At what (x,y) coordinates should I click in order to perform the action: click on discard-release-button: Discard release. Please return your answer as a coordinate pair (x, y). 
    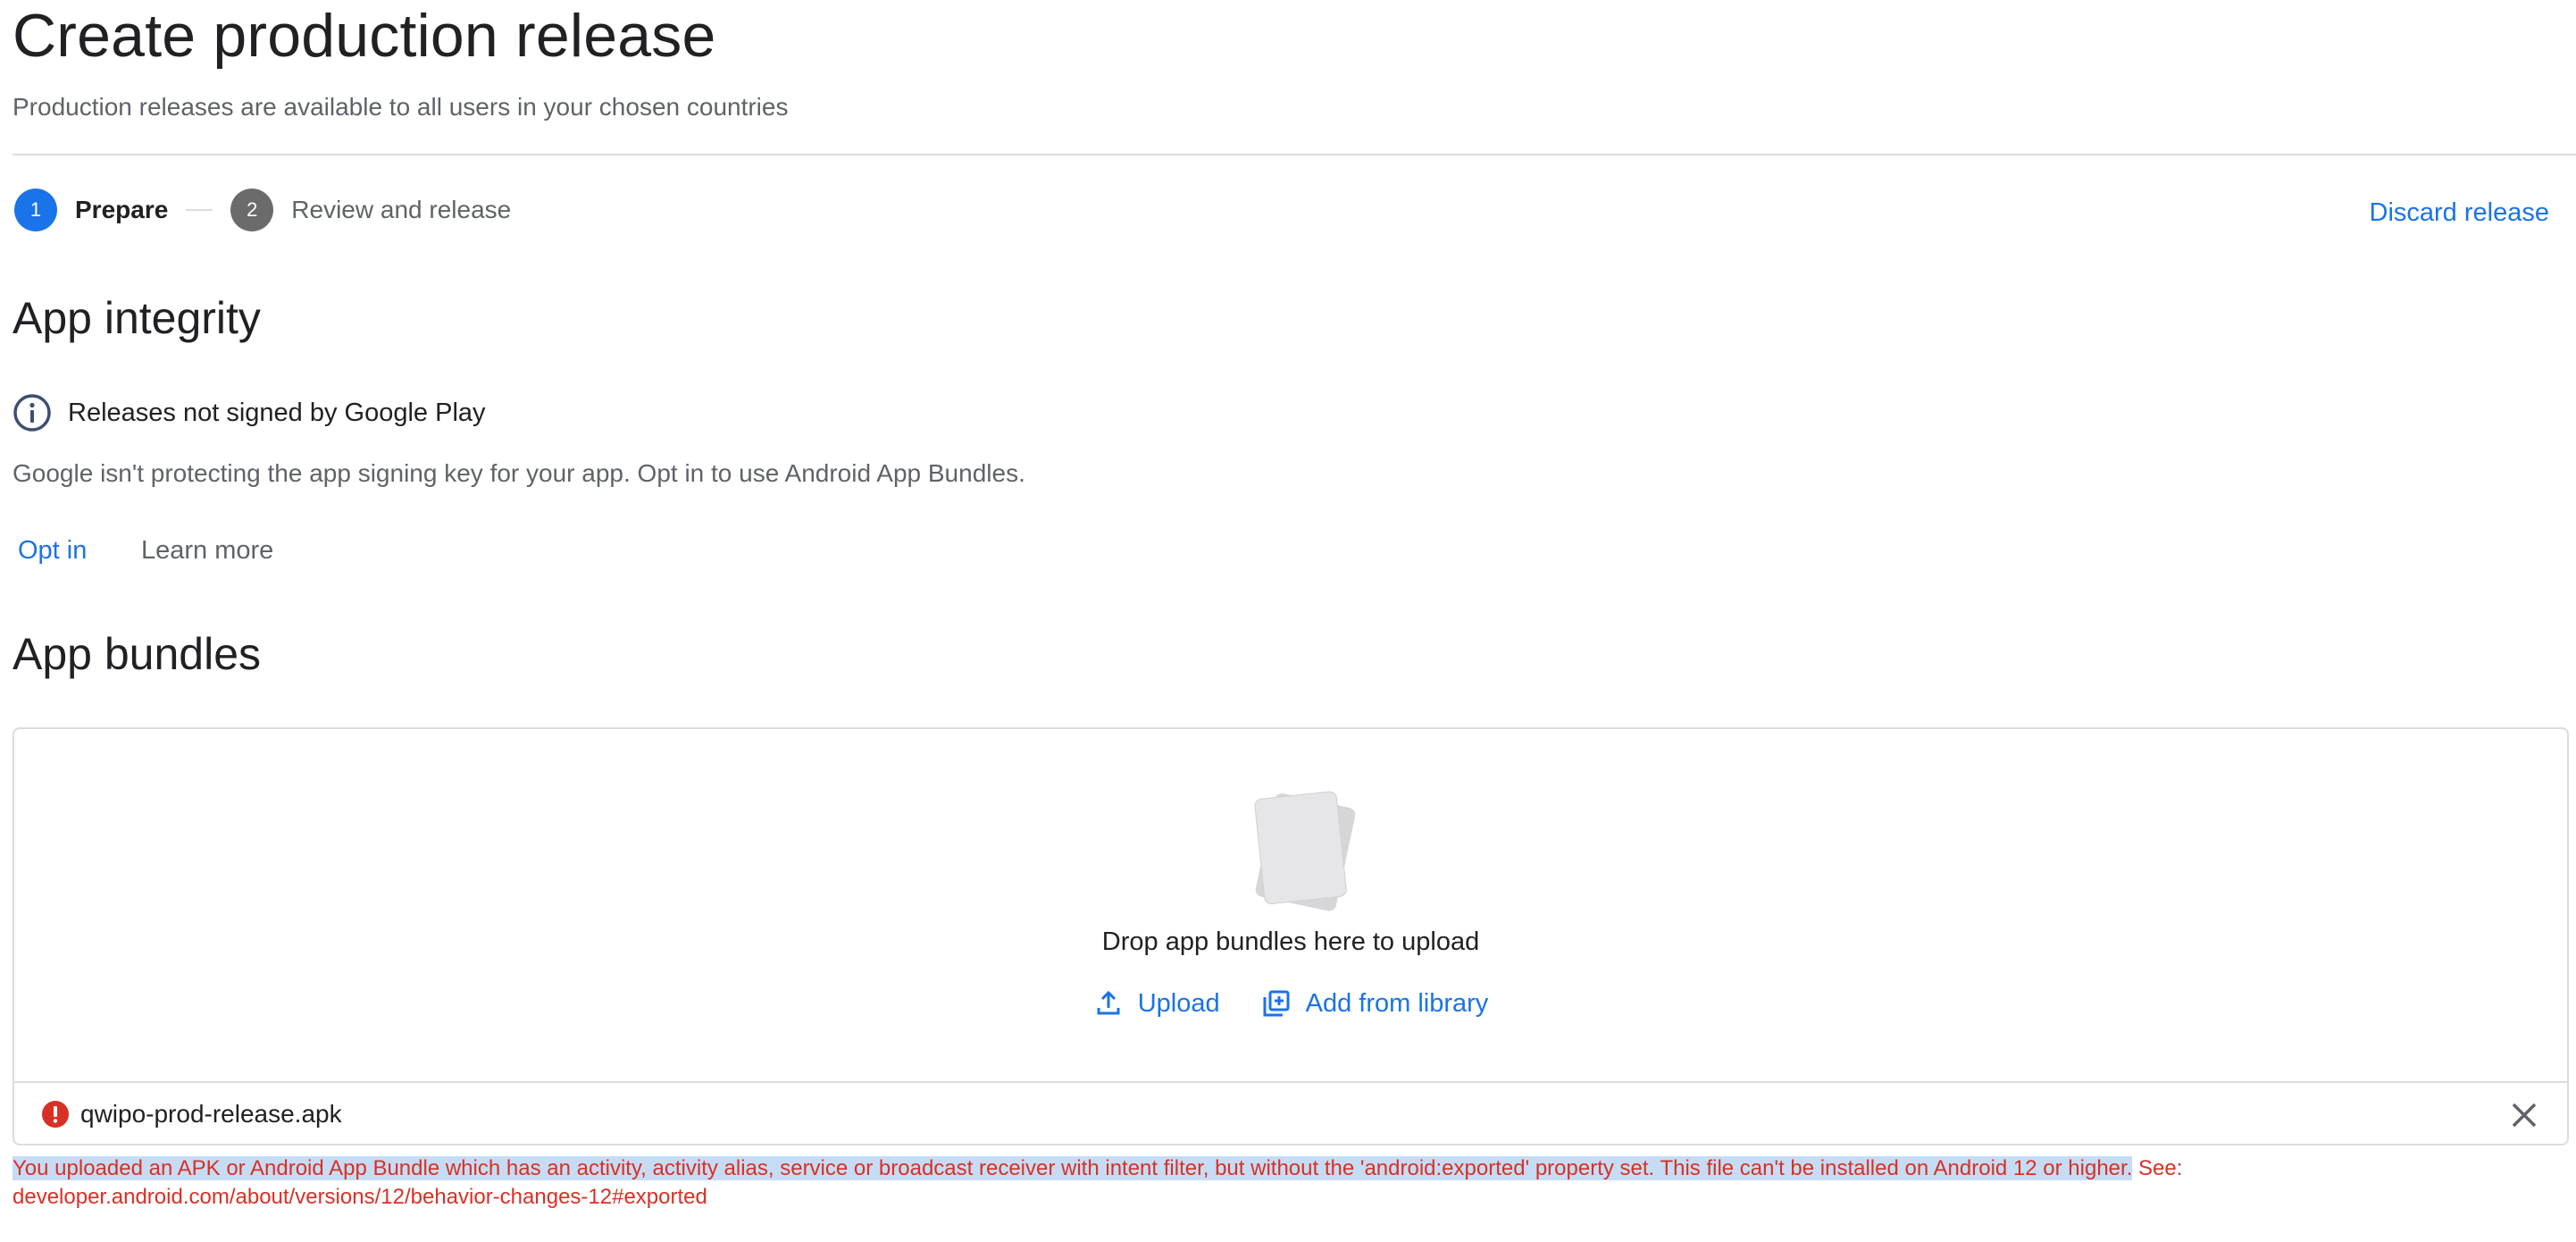
    Looking at the image, I should click on (2460, 213).